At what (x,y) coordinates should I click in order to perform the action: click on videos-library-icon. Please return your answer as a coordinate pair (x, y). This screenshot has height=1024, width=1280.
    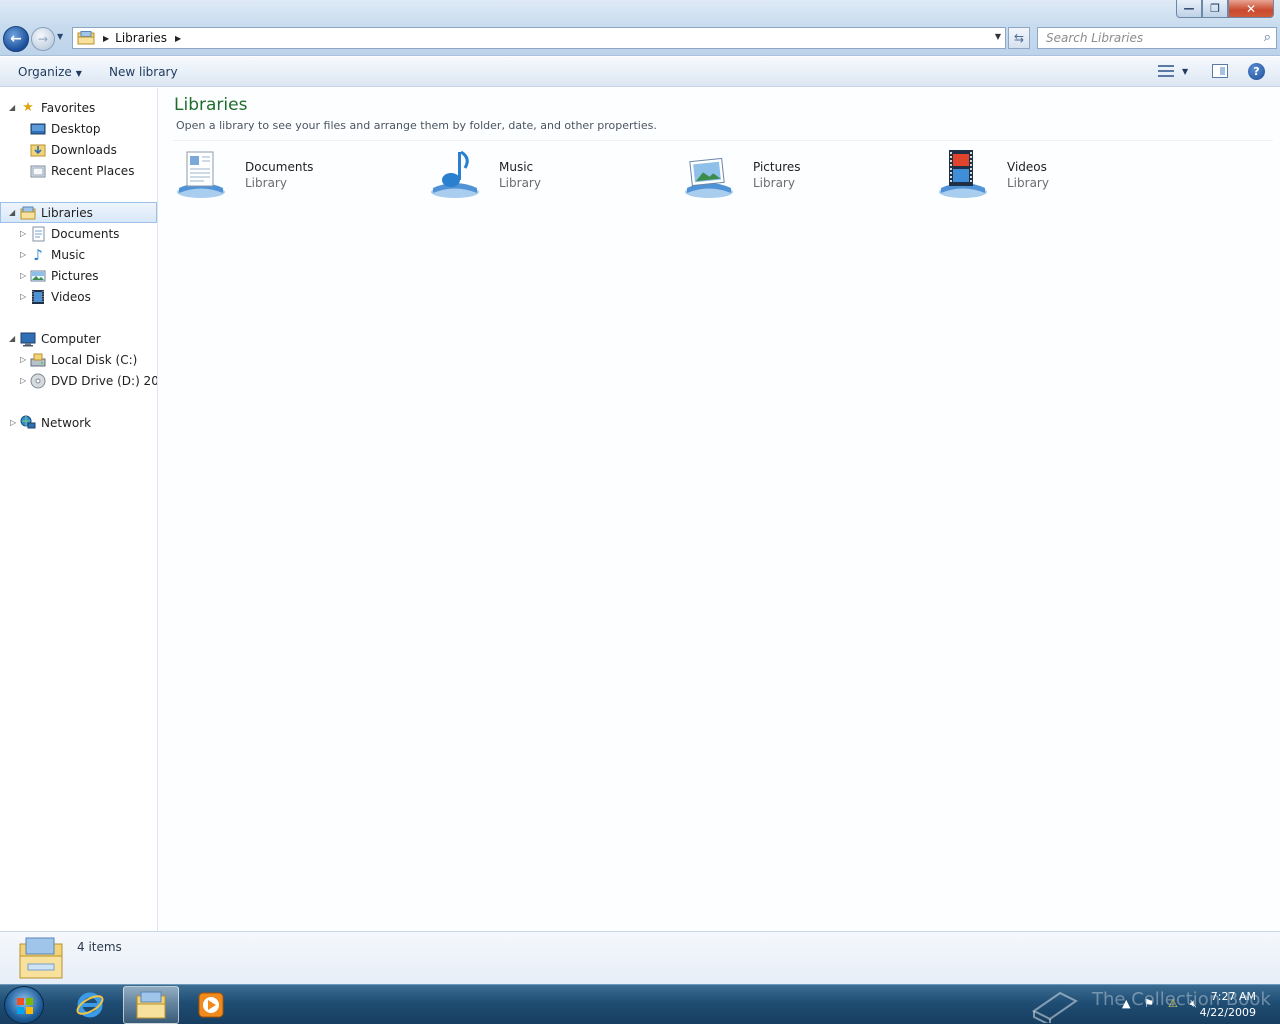
    Looking at the image, I should click on (963, 174).